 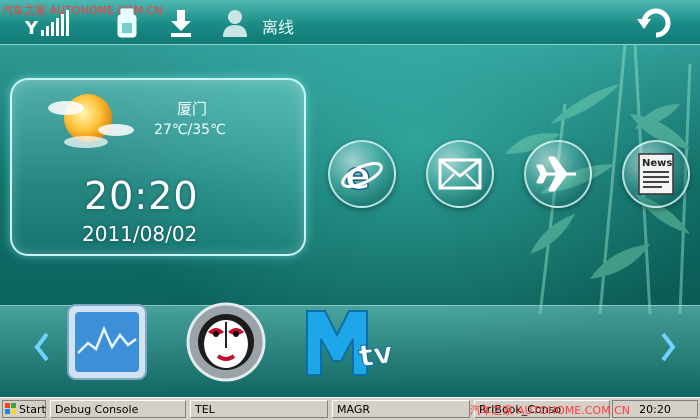 I want to click on taskbar-item-debug-console: Debug Console, so click(x=118, y=409).